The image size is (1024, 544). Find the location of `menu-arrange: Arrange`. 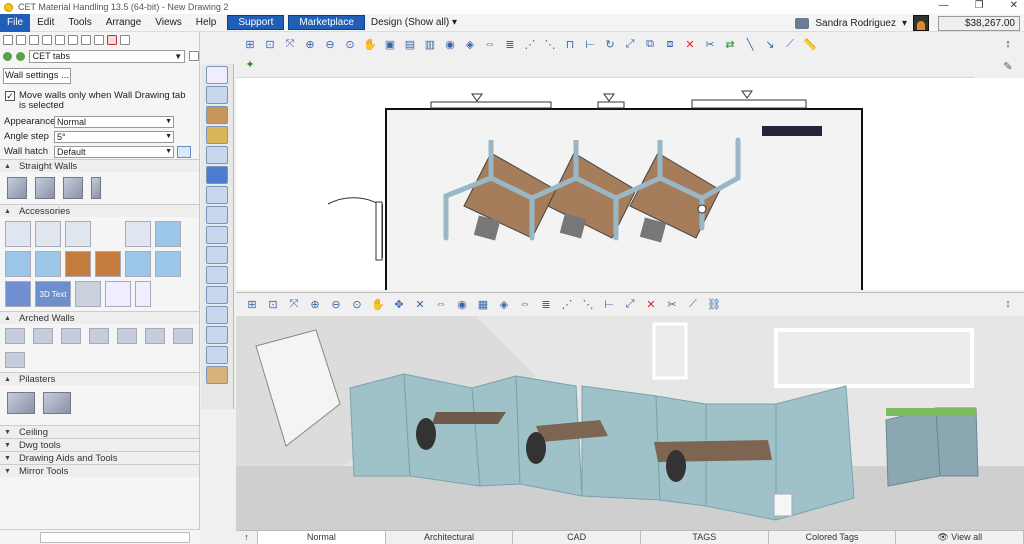

menu-arrange: Arrange is located at coordinates (124, 23).